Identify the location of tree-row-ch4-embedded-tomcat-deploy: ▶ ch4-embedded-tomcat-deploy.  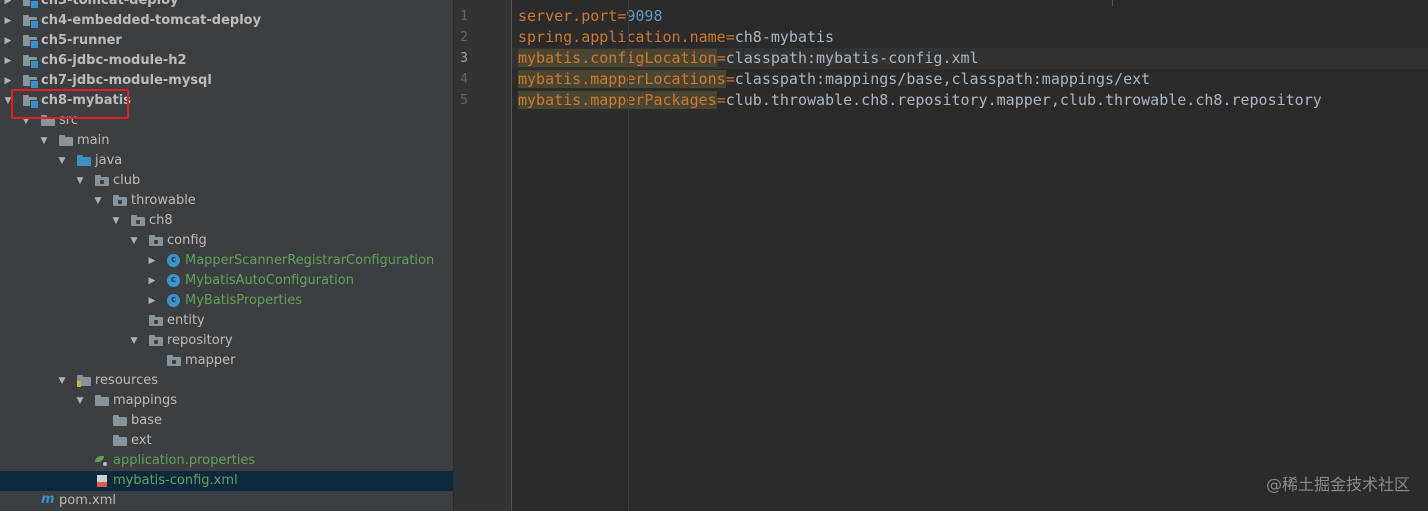
(226, 21).